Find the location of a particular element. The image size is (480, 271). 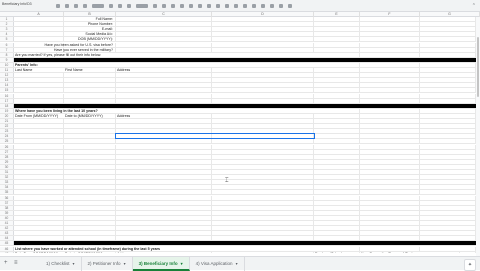

row-number: 13 is located at coordinates (7, 80).